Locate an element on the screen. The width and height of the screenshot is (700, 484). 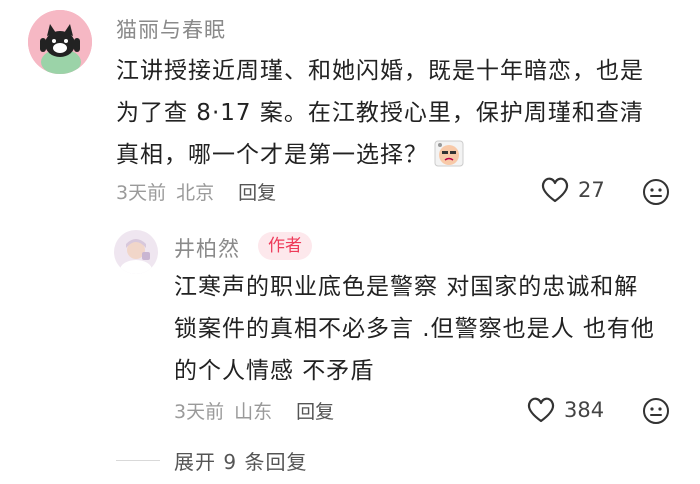
like-button: 384 is located at coordinates (565, 410).